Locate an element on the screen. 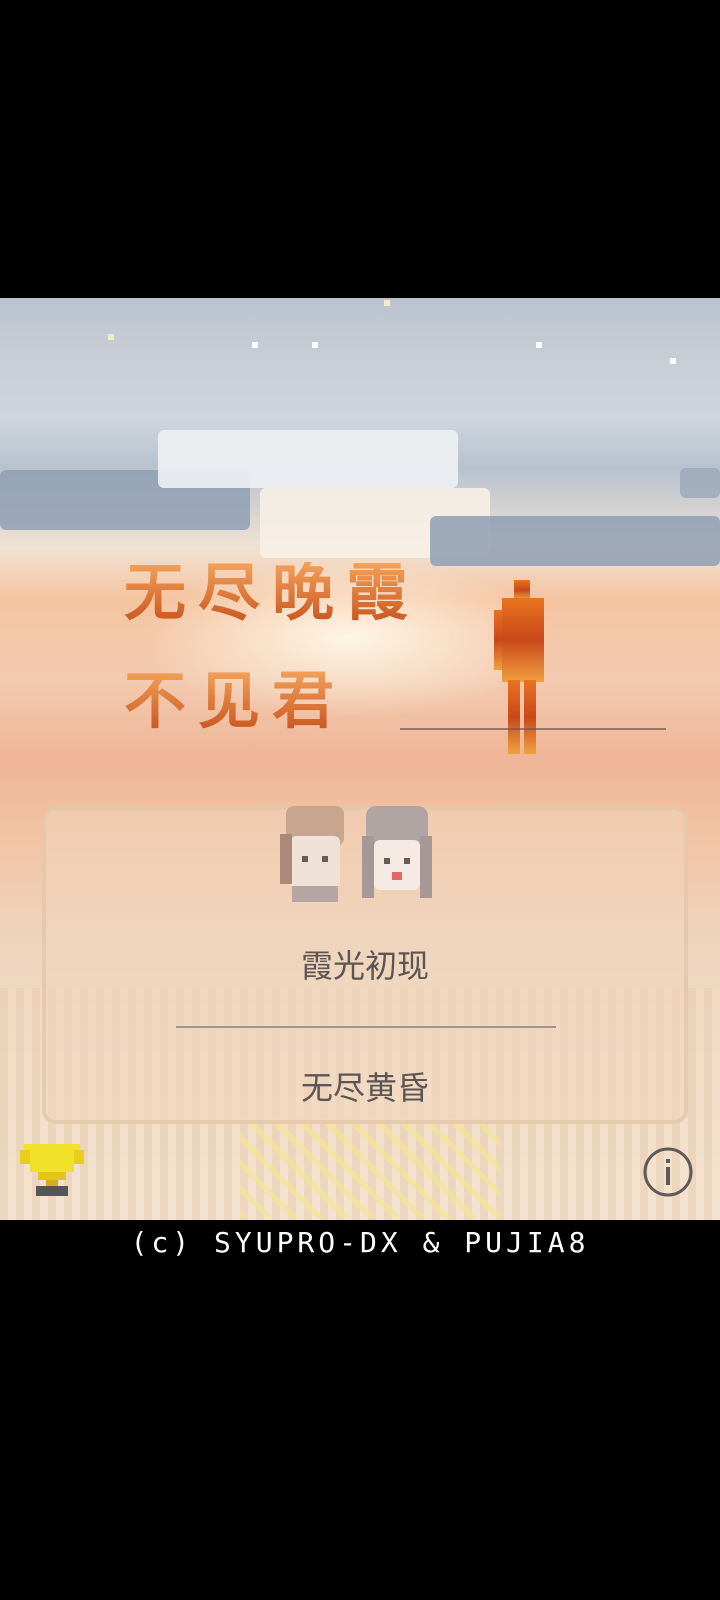 The width and height of the screenshot is (720, 1600). horizon-line is located at coordinates (533, 729).